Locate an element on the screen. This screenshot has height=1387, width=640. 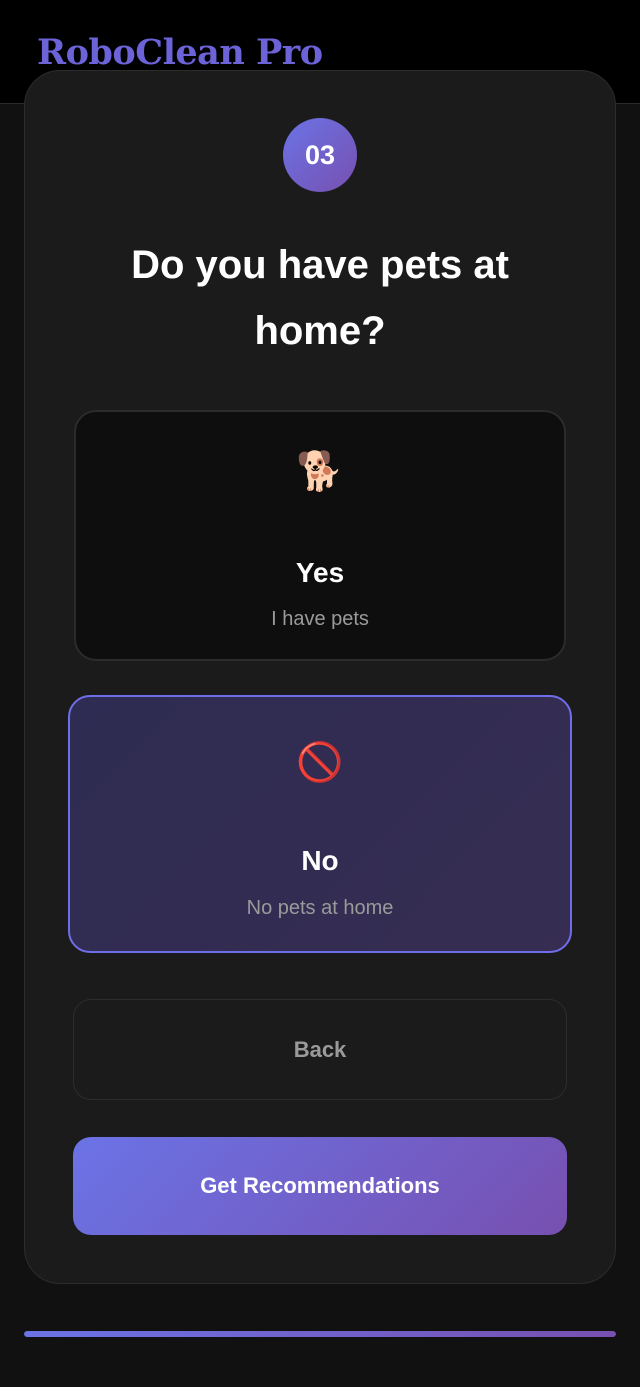
progress-bar-fill is located at coordinates (320, 1334).